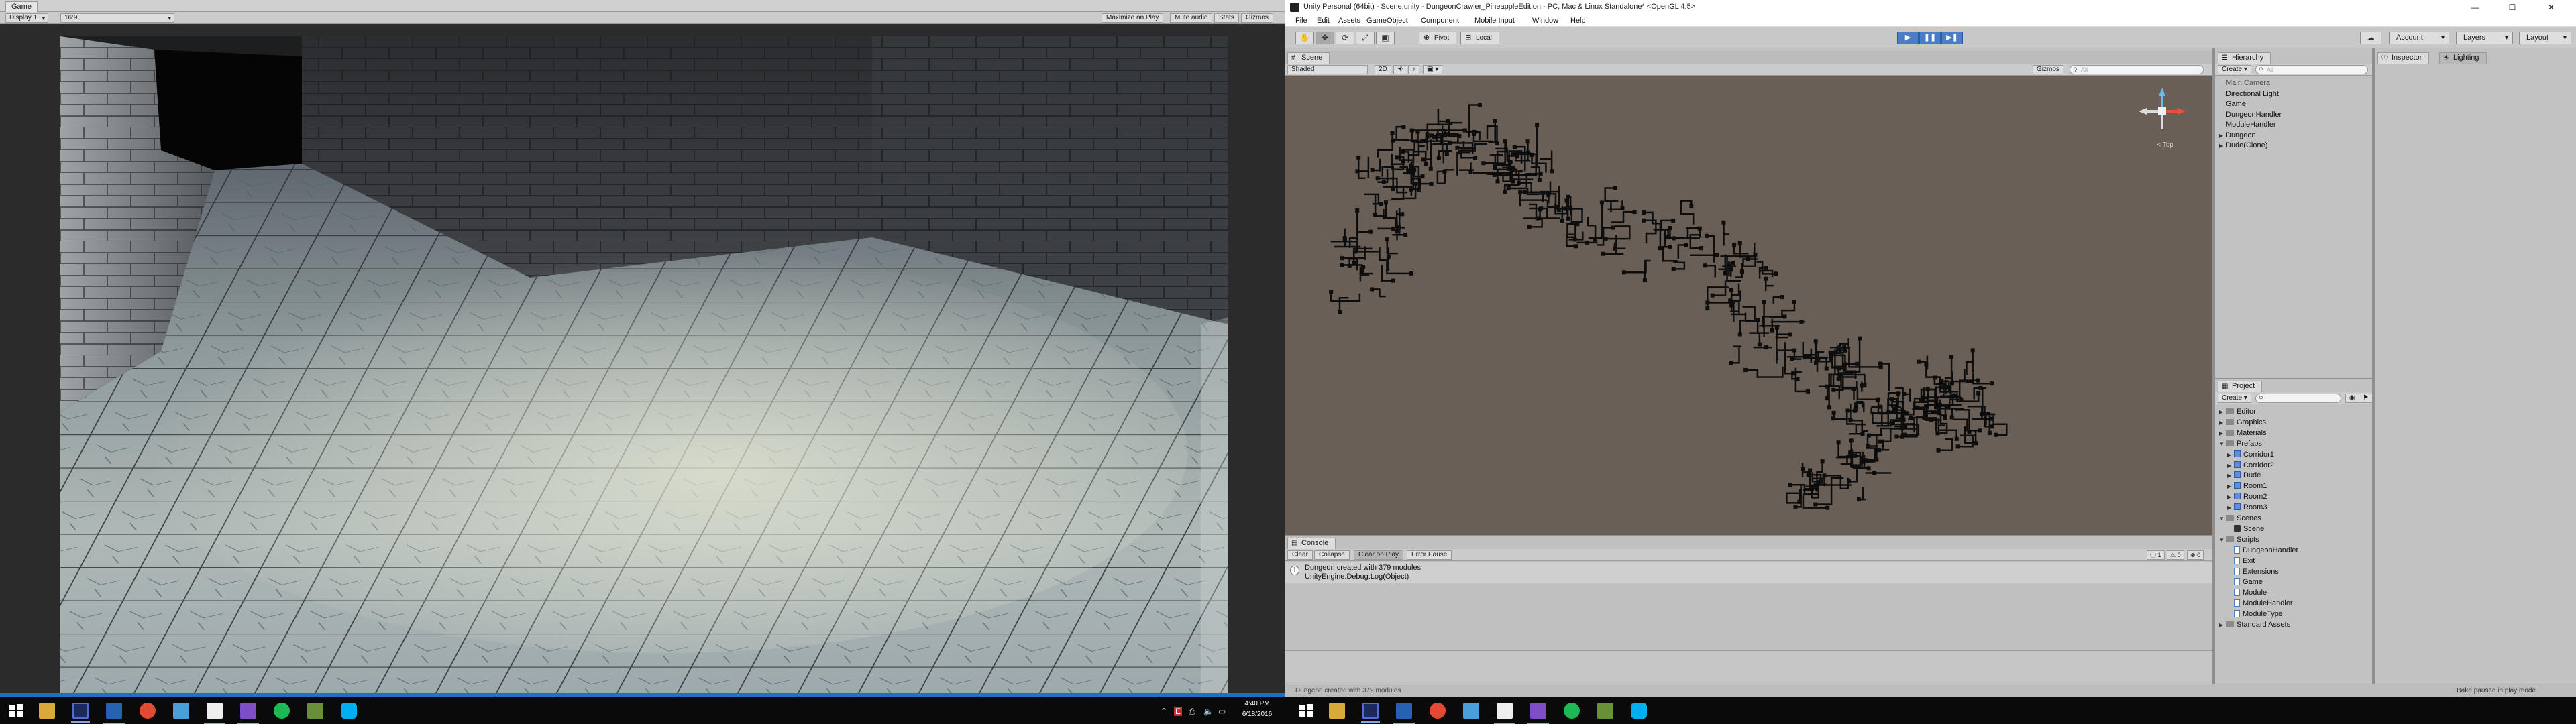  What do you see at coordinates (1311, 543) in the screenshot?
I see `tab-console: ▤ Console` at bounding box center [1311, 543].